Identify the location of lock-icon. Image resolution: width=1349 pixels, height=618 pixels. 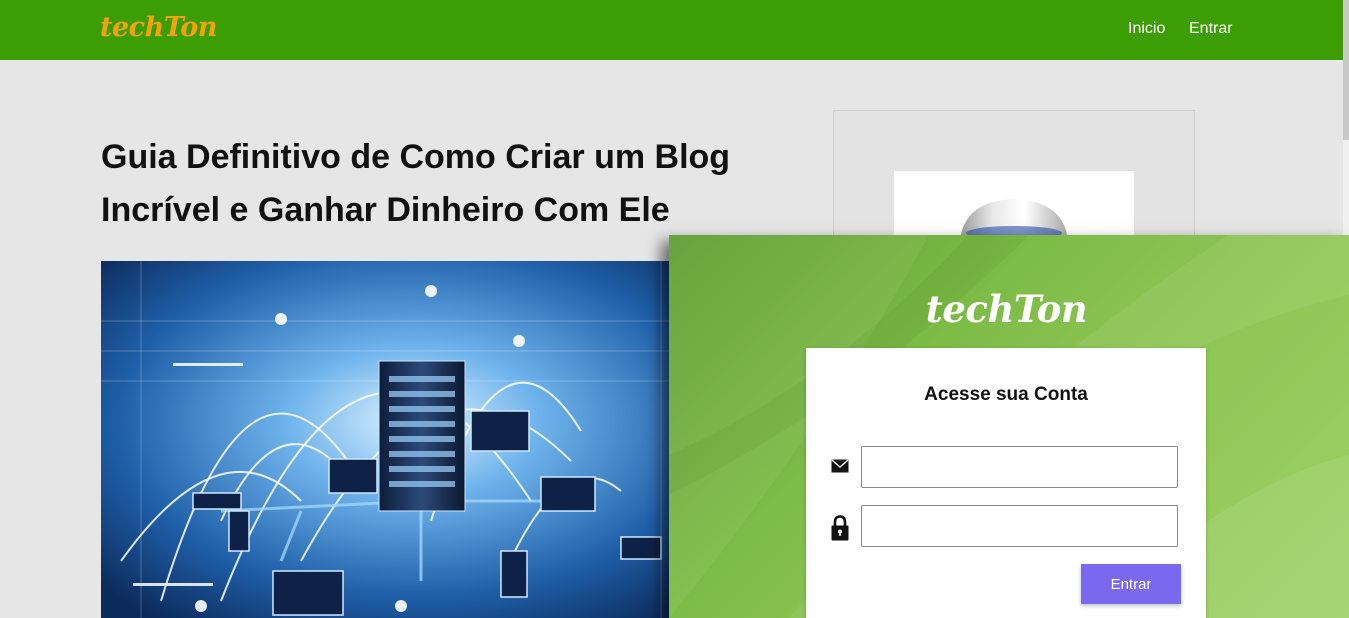
(840, 530).